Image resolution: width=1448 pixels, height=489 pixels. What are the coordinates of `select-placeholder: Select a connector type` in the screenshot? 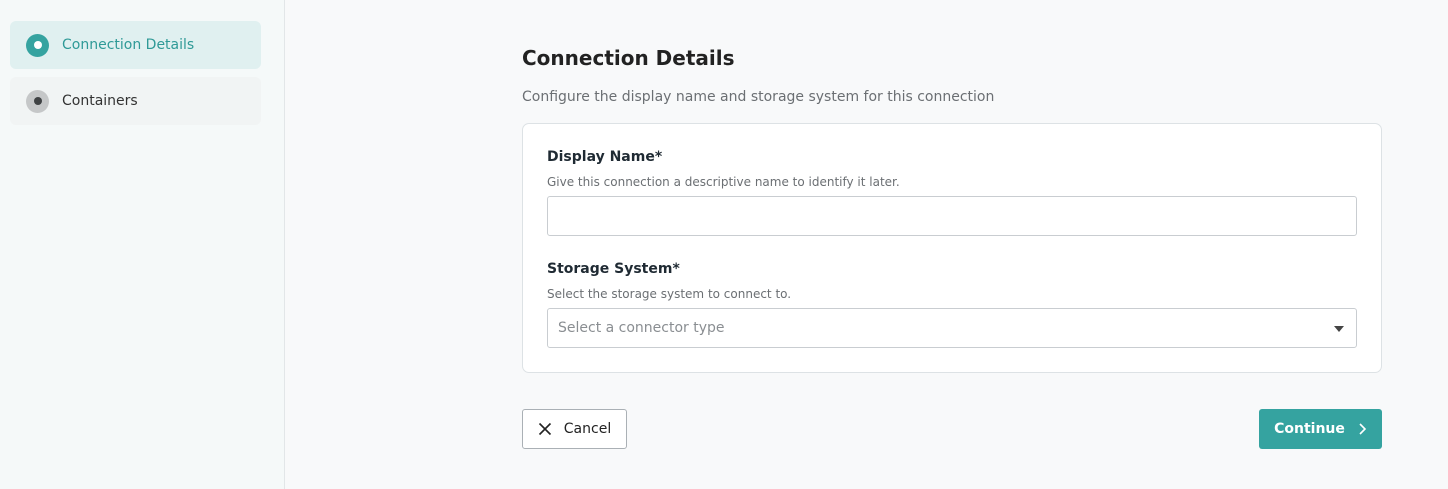 It's located at (641, 328).